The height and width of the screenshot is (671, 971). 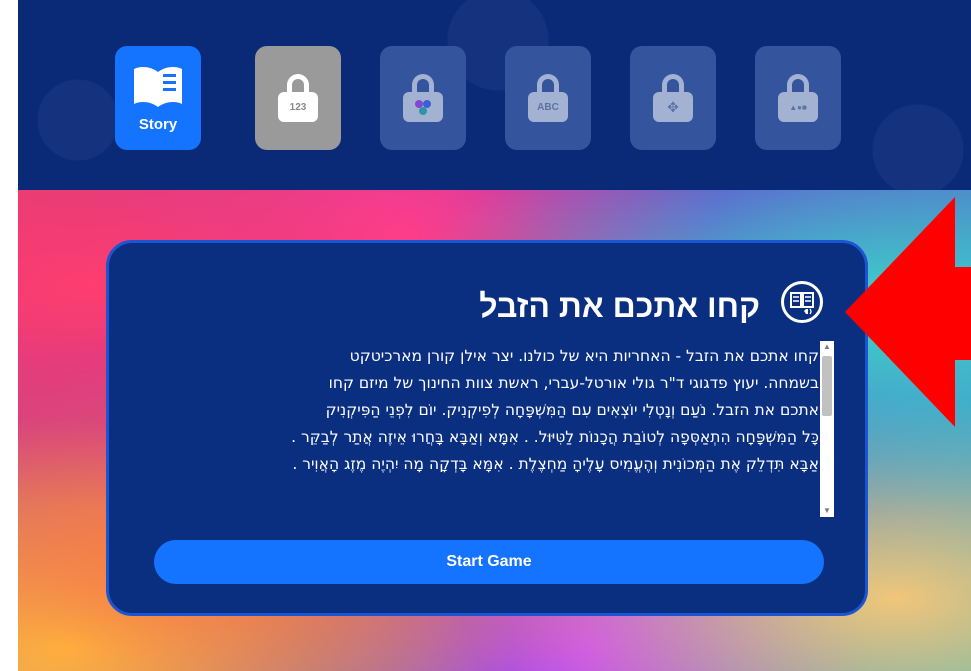 I want to click on lock-colors-icon, so click(x=423, y=98).